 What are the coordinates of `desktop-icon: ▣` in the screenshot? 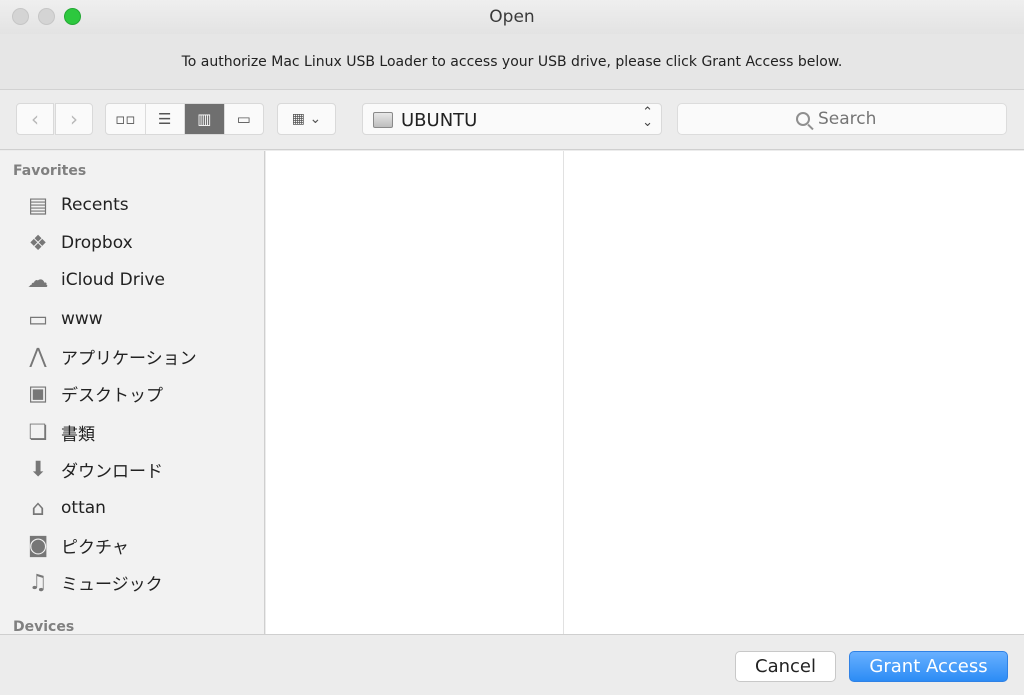 It's located at (38, 393).